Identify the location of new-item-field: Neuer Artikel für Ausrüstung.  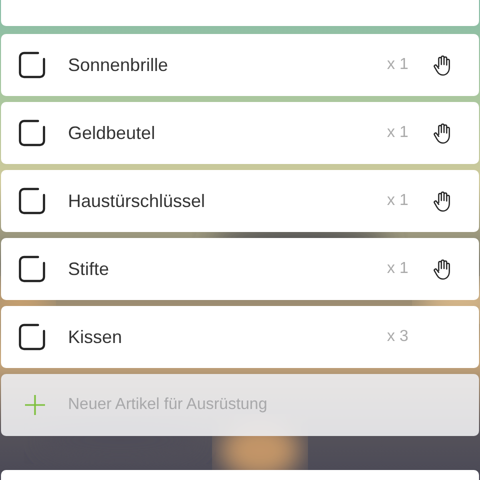
(273, 405).